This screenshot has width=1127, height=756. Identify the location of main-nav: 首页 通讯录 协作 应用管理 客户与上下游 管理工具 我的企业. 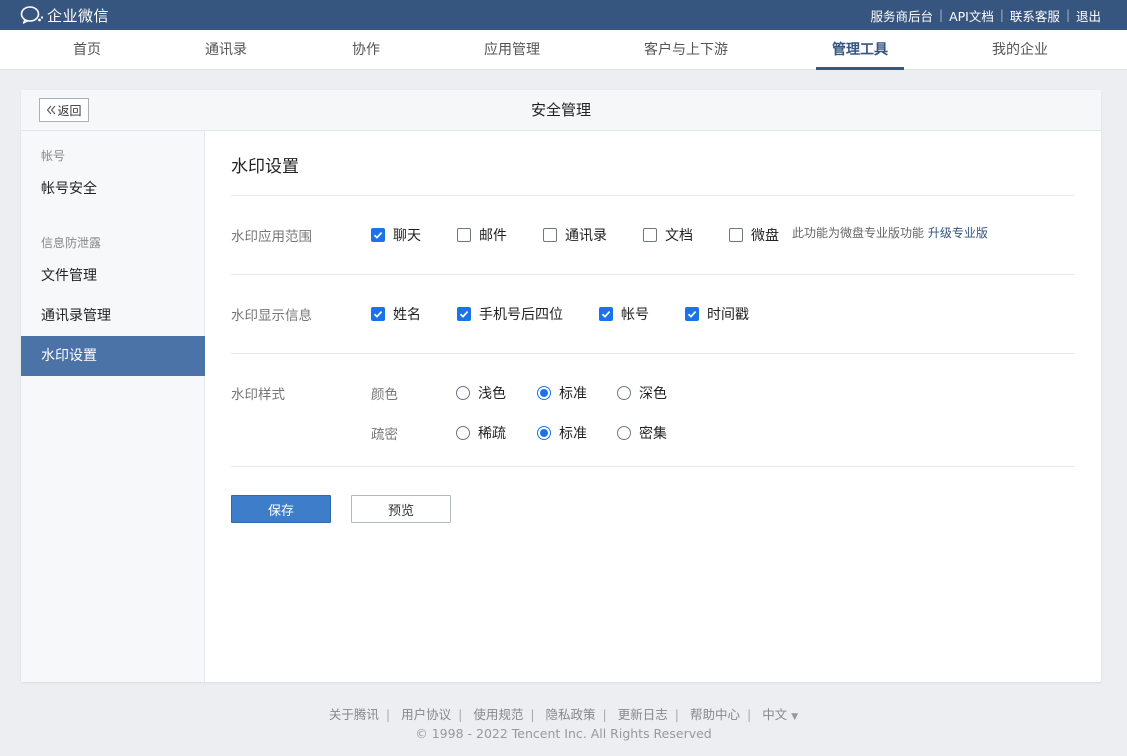
(563, 50).